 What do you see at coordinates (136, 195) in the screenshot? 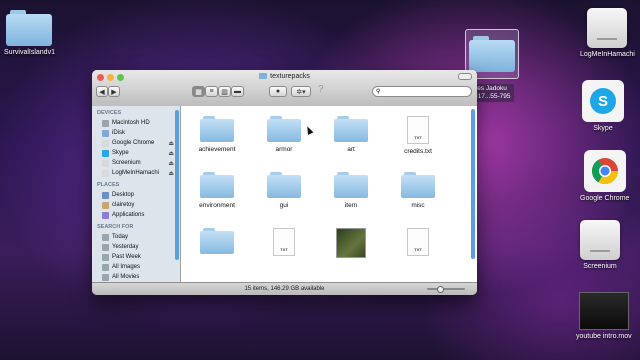
I see `sidebar-item: Desktop` at bounding box center [136, 195].